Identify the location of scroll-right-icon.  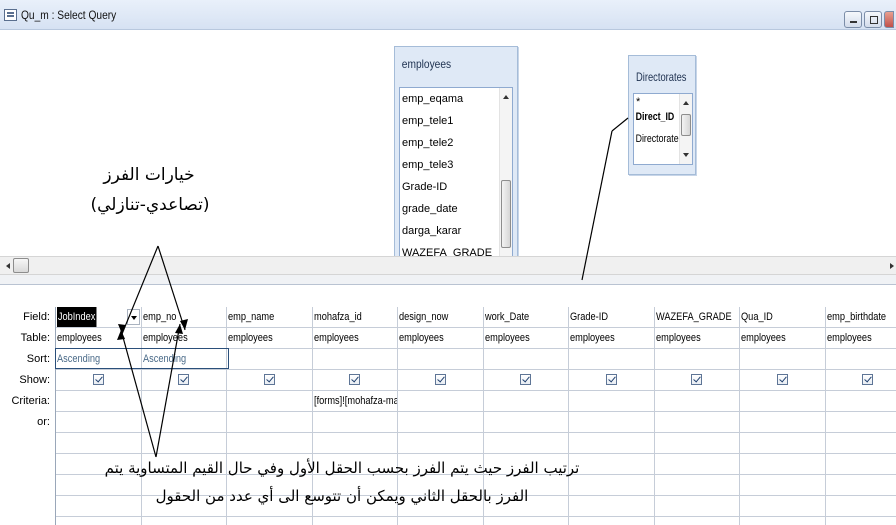
(892, 266).